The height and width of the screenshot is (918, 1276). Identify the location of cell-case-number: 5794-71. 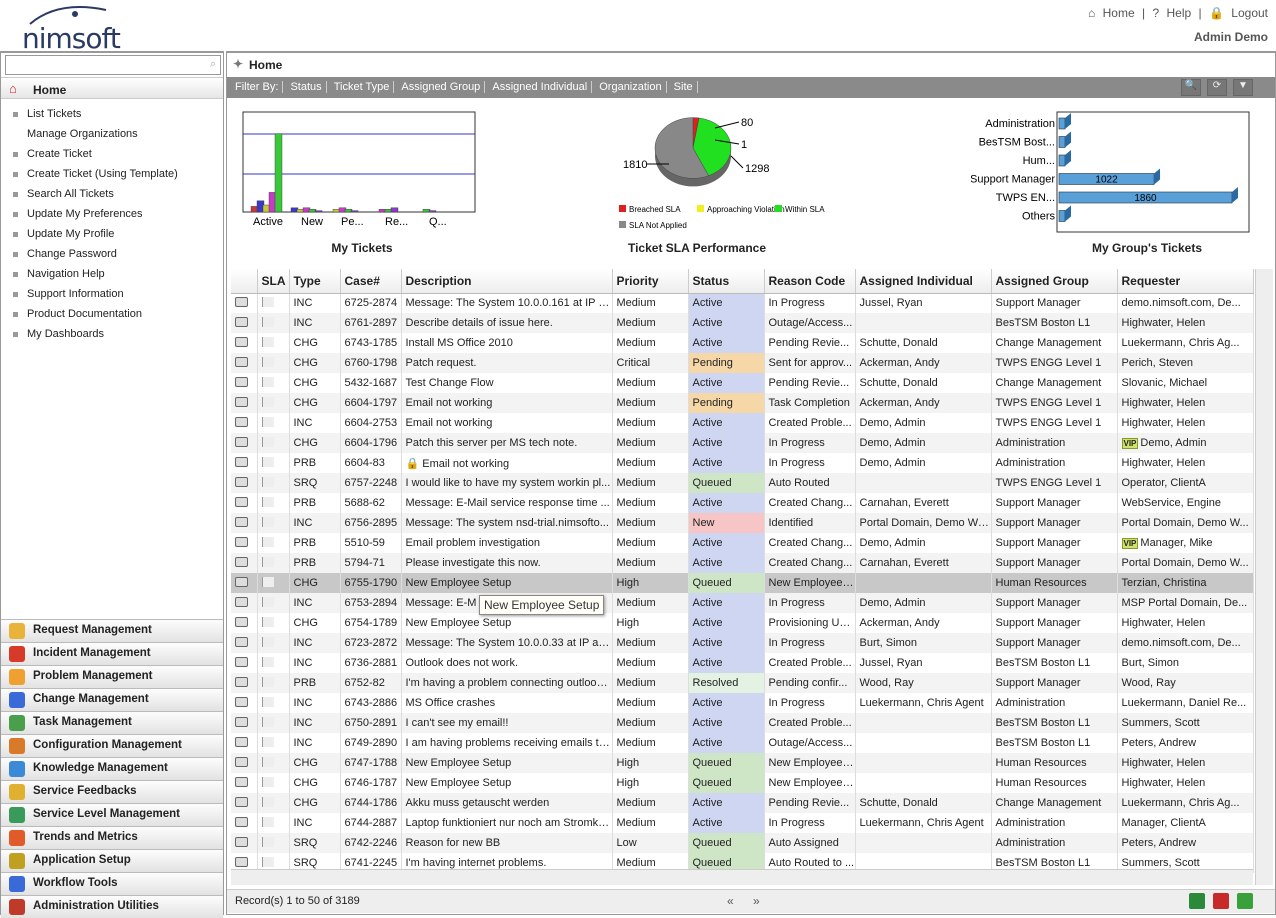
(371, 563).